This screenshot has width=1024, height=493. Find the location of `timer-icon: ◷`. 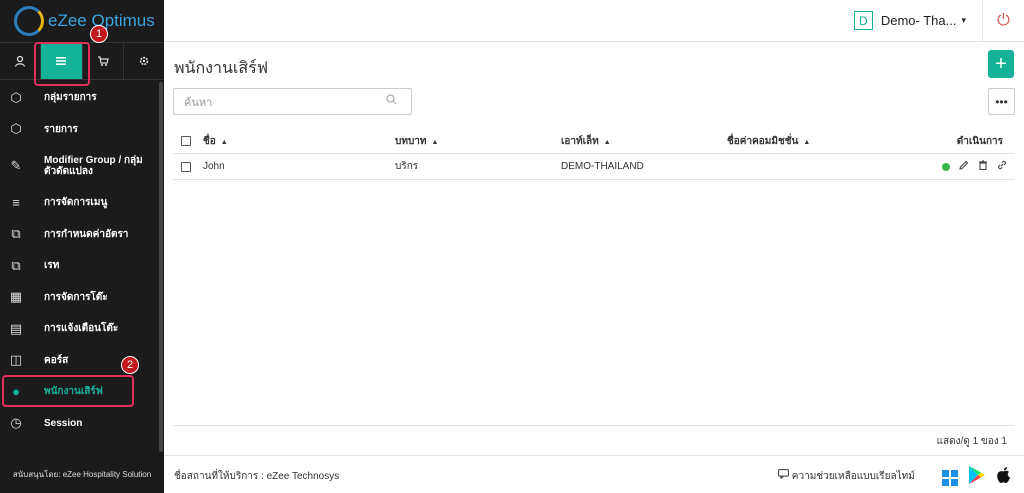

timer-icon: ◷ is located at coordinates (16, 423).